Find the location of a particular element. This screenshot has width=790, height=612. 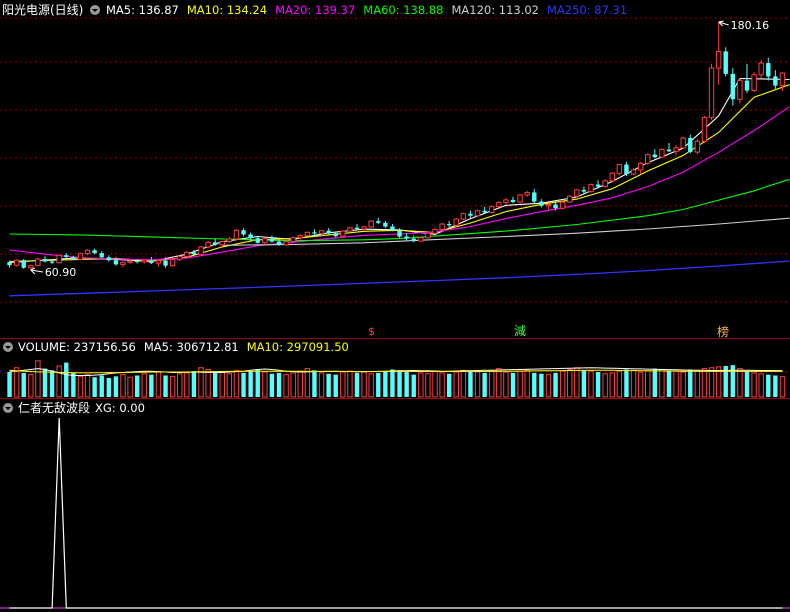

signal-marker-jian: 減 is located at coordinates (520, 330).